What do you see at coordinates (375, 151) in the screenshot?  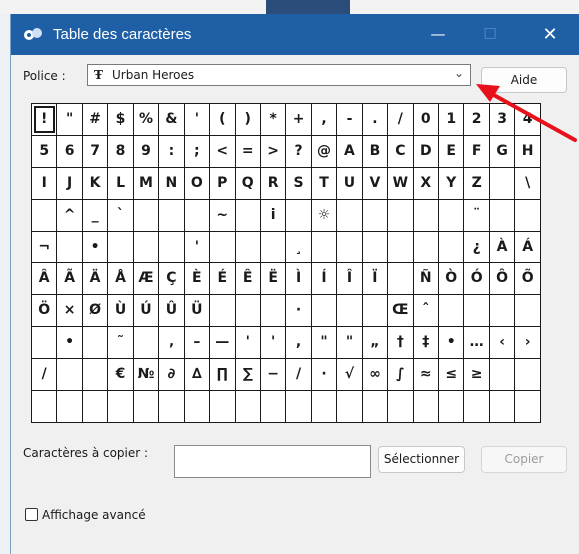 I see `character-cell: B` at bounding box center [375, 151].